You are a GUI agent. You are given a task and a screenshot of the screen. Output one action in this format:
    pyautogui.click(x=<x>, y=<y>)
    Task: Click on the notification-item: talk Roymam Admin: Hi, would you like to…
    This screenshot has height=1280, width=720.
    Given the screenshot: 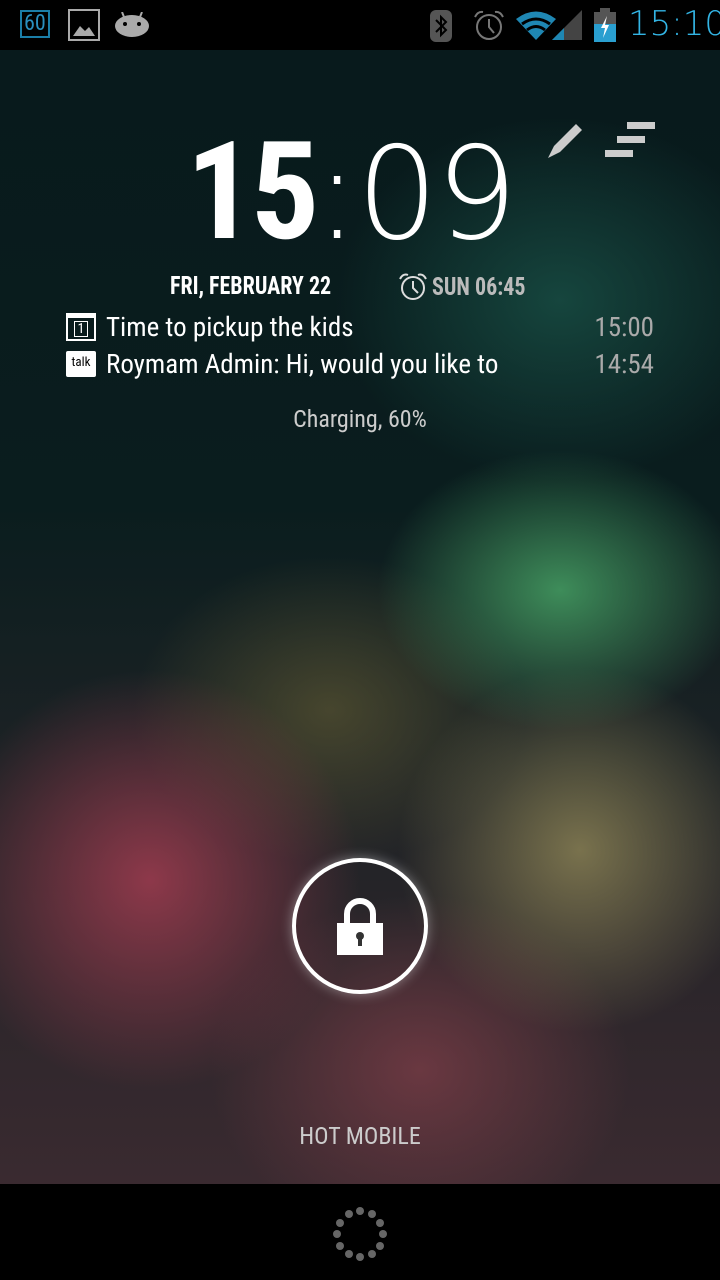 What is the action you would take?
    pyautogui.click(x=360, y=364)
    